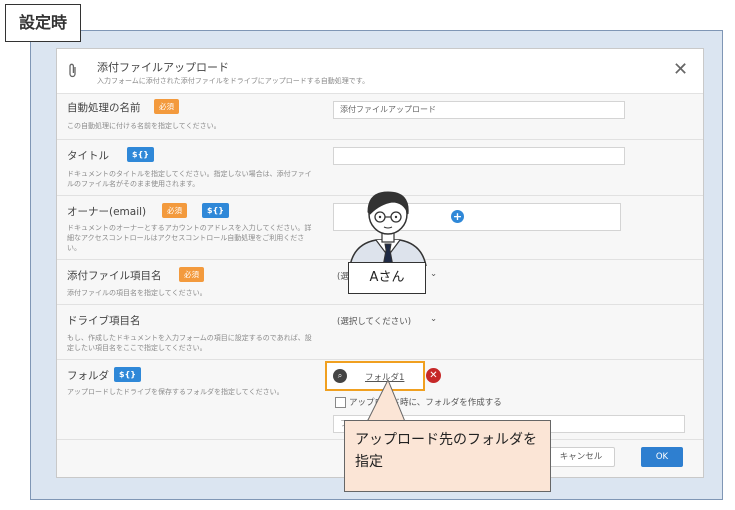 This screenshot has height=510, width=735. I want to click on close-icon: ✕, so click(680, 69).